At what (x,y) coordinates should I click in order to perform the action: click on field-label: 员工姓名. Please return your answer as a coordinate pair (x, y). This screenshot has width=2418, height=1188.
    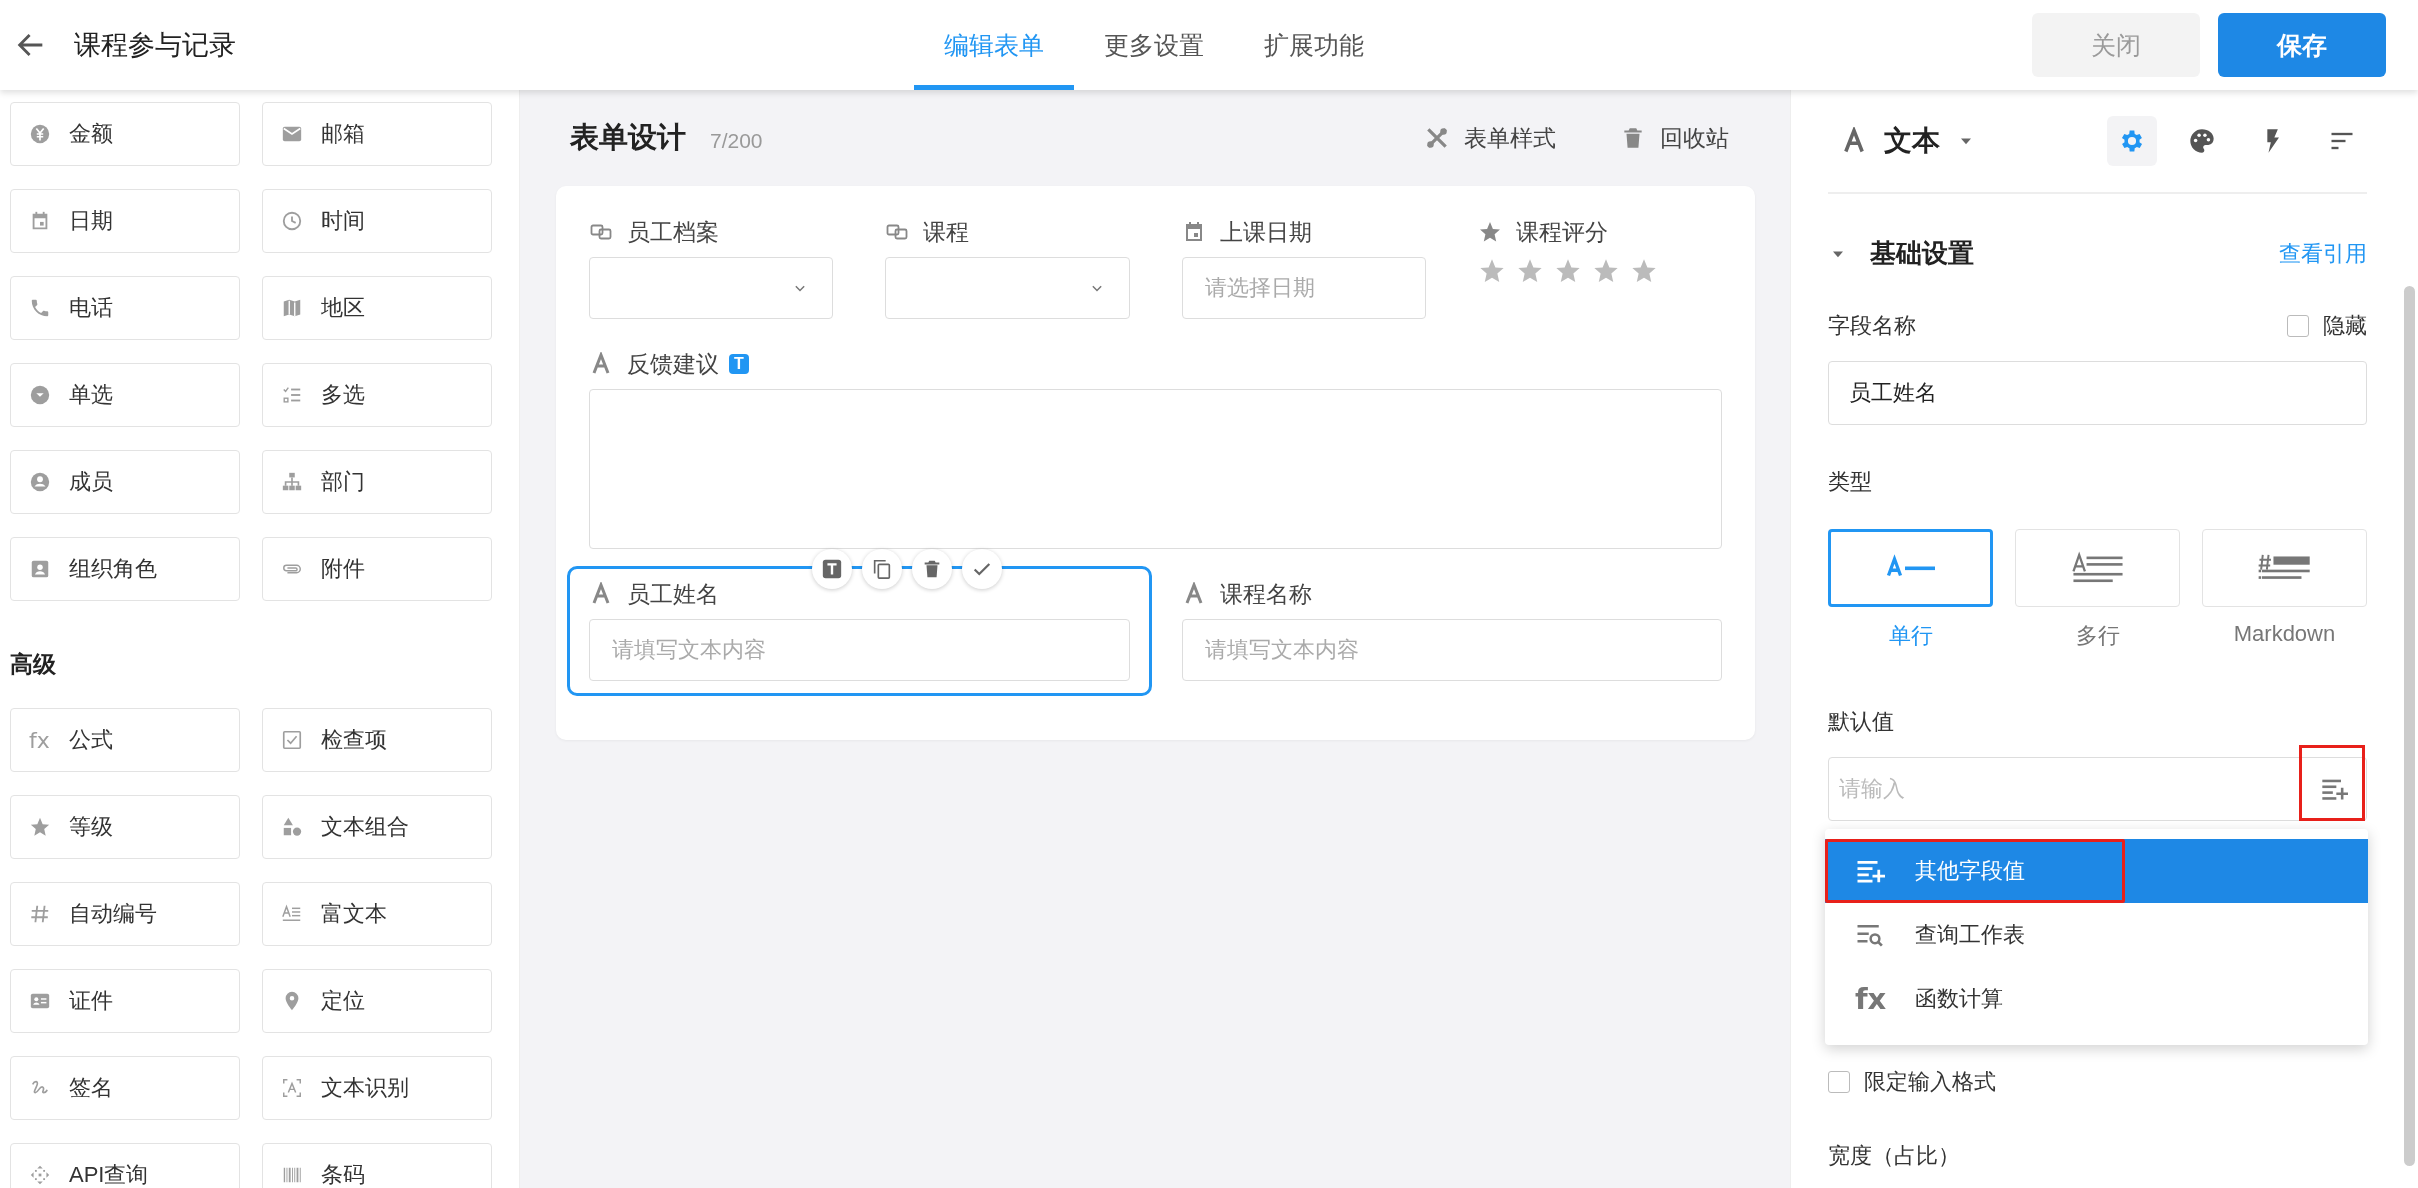
    Looking at the image, I should click on (673, 594).